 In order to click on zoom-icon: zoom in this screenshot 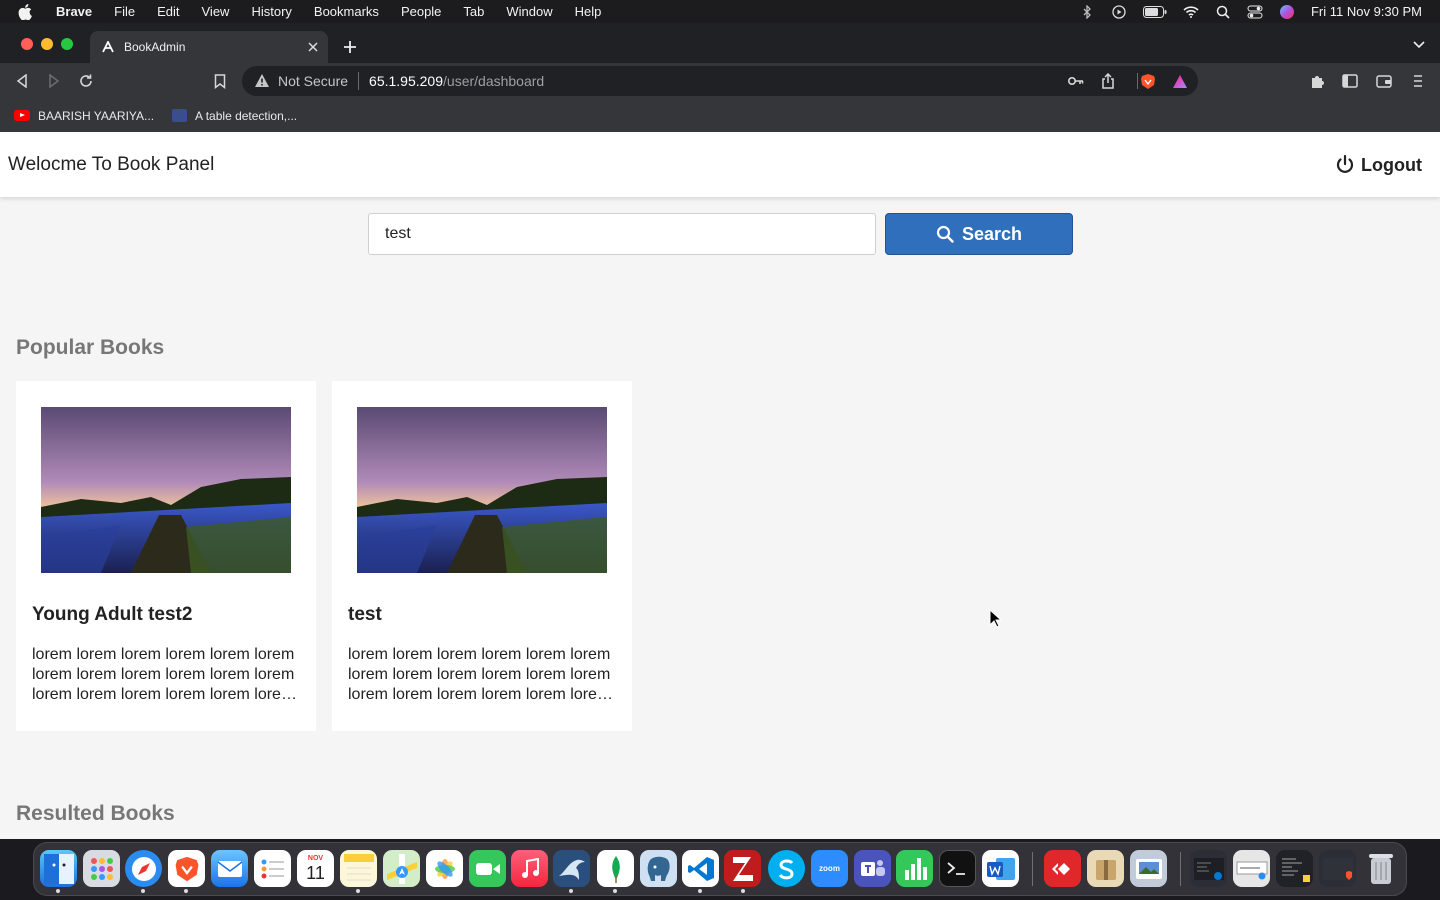, I will do `click(829, 868)`.